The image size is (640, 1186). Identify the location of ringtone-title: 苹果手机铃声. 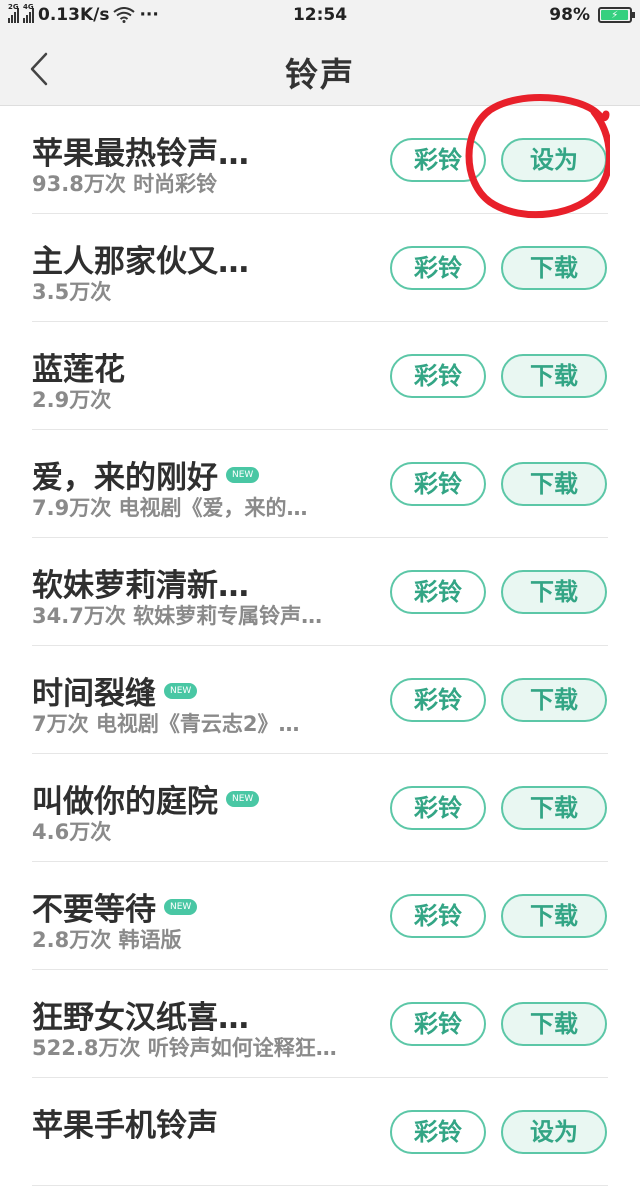
(125, 1126).